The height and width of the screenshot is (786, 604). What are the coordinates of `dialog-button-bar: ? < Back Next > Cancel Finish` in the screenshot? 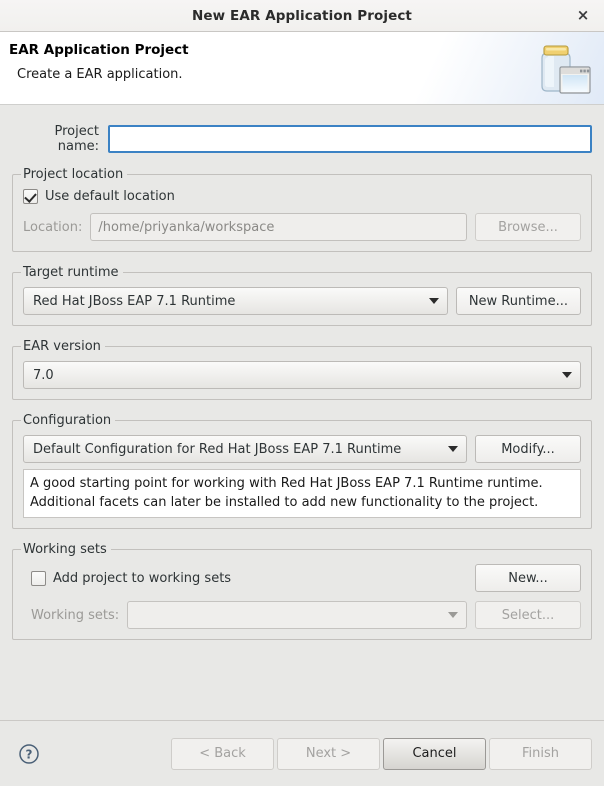 It's located at (302, 753).